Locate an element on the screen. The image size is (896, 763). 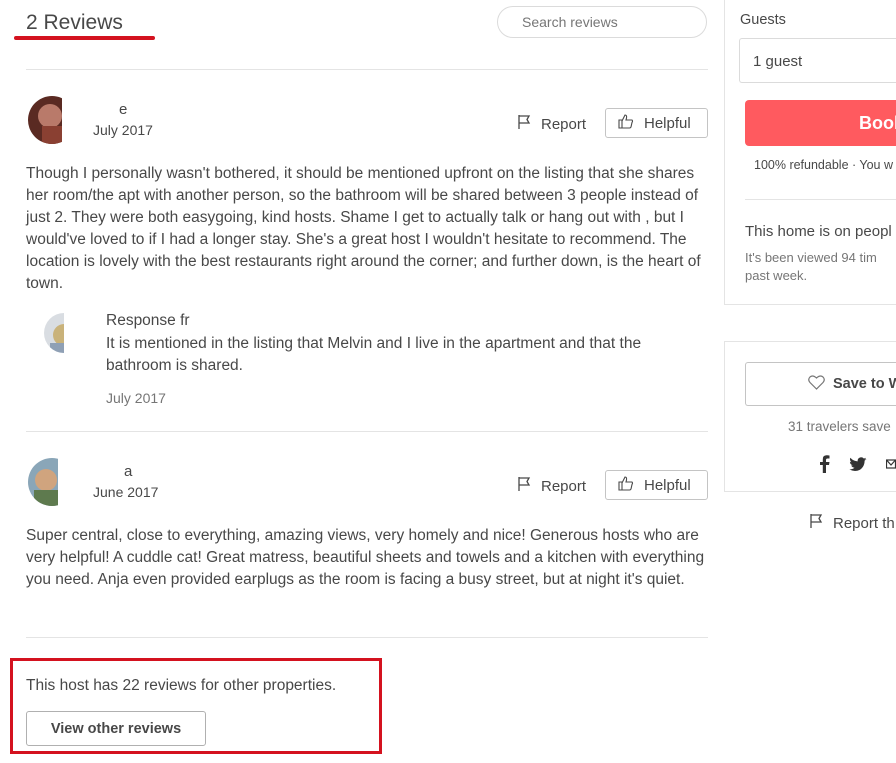
reviewer-name: a is located at coordinates (128, 471).